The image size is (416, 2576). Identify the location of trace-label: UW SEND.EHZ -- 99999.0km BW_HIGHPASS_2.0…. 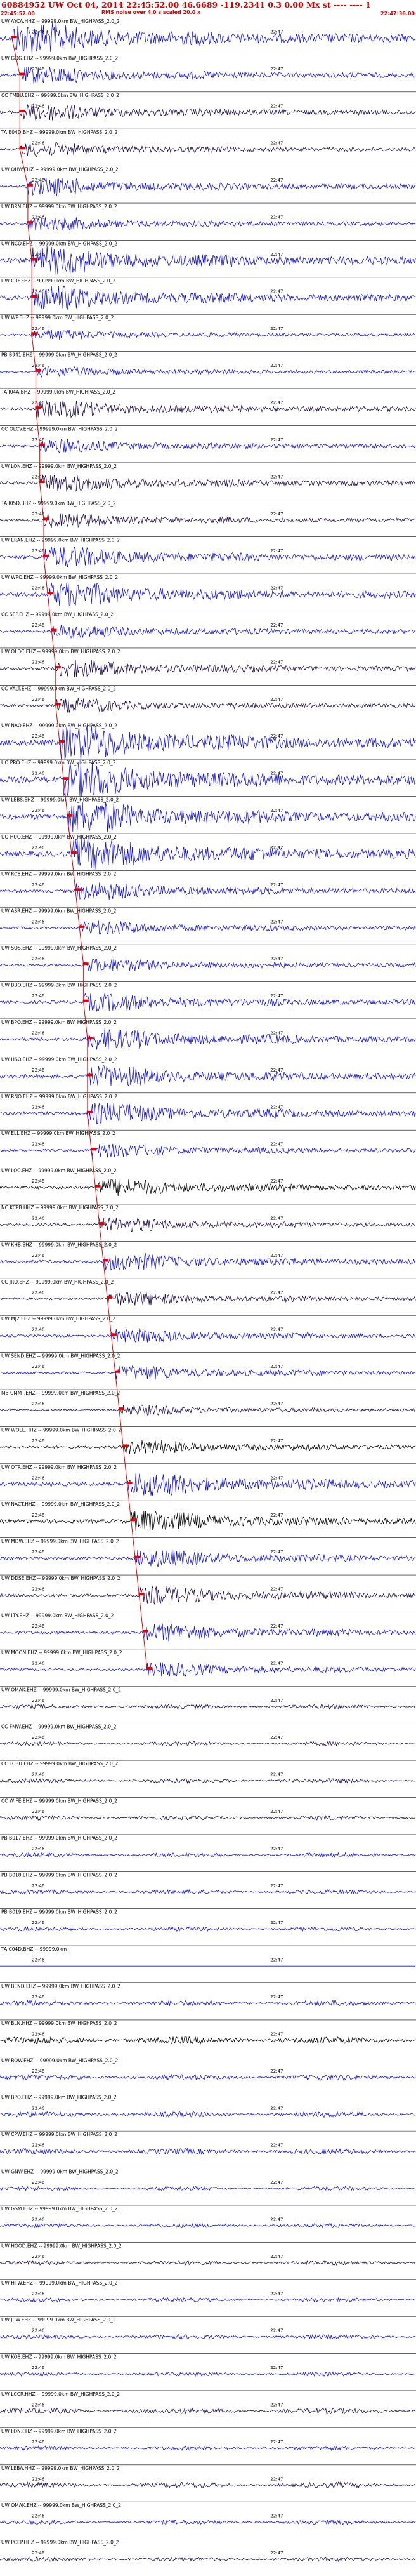
(60, 1356).